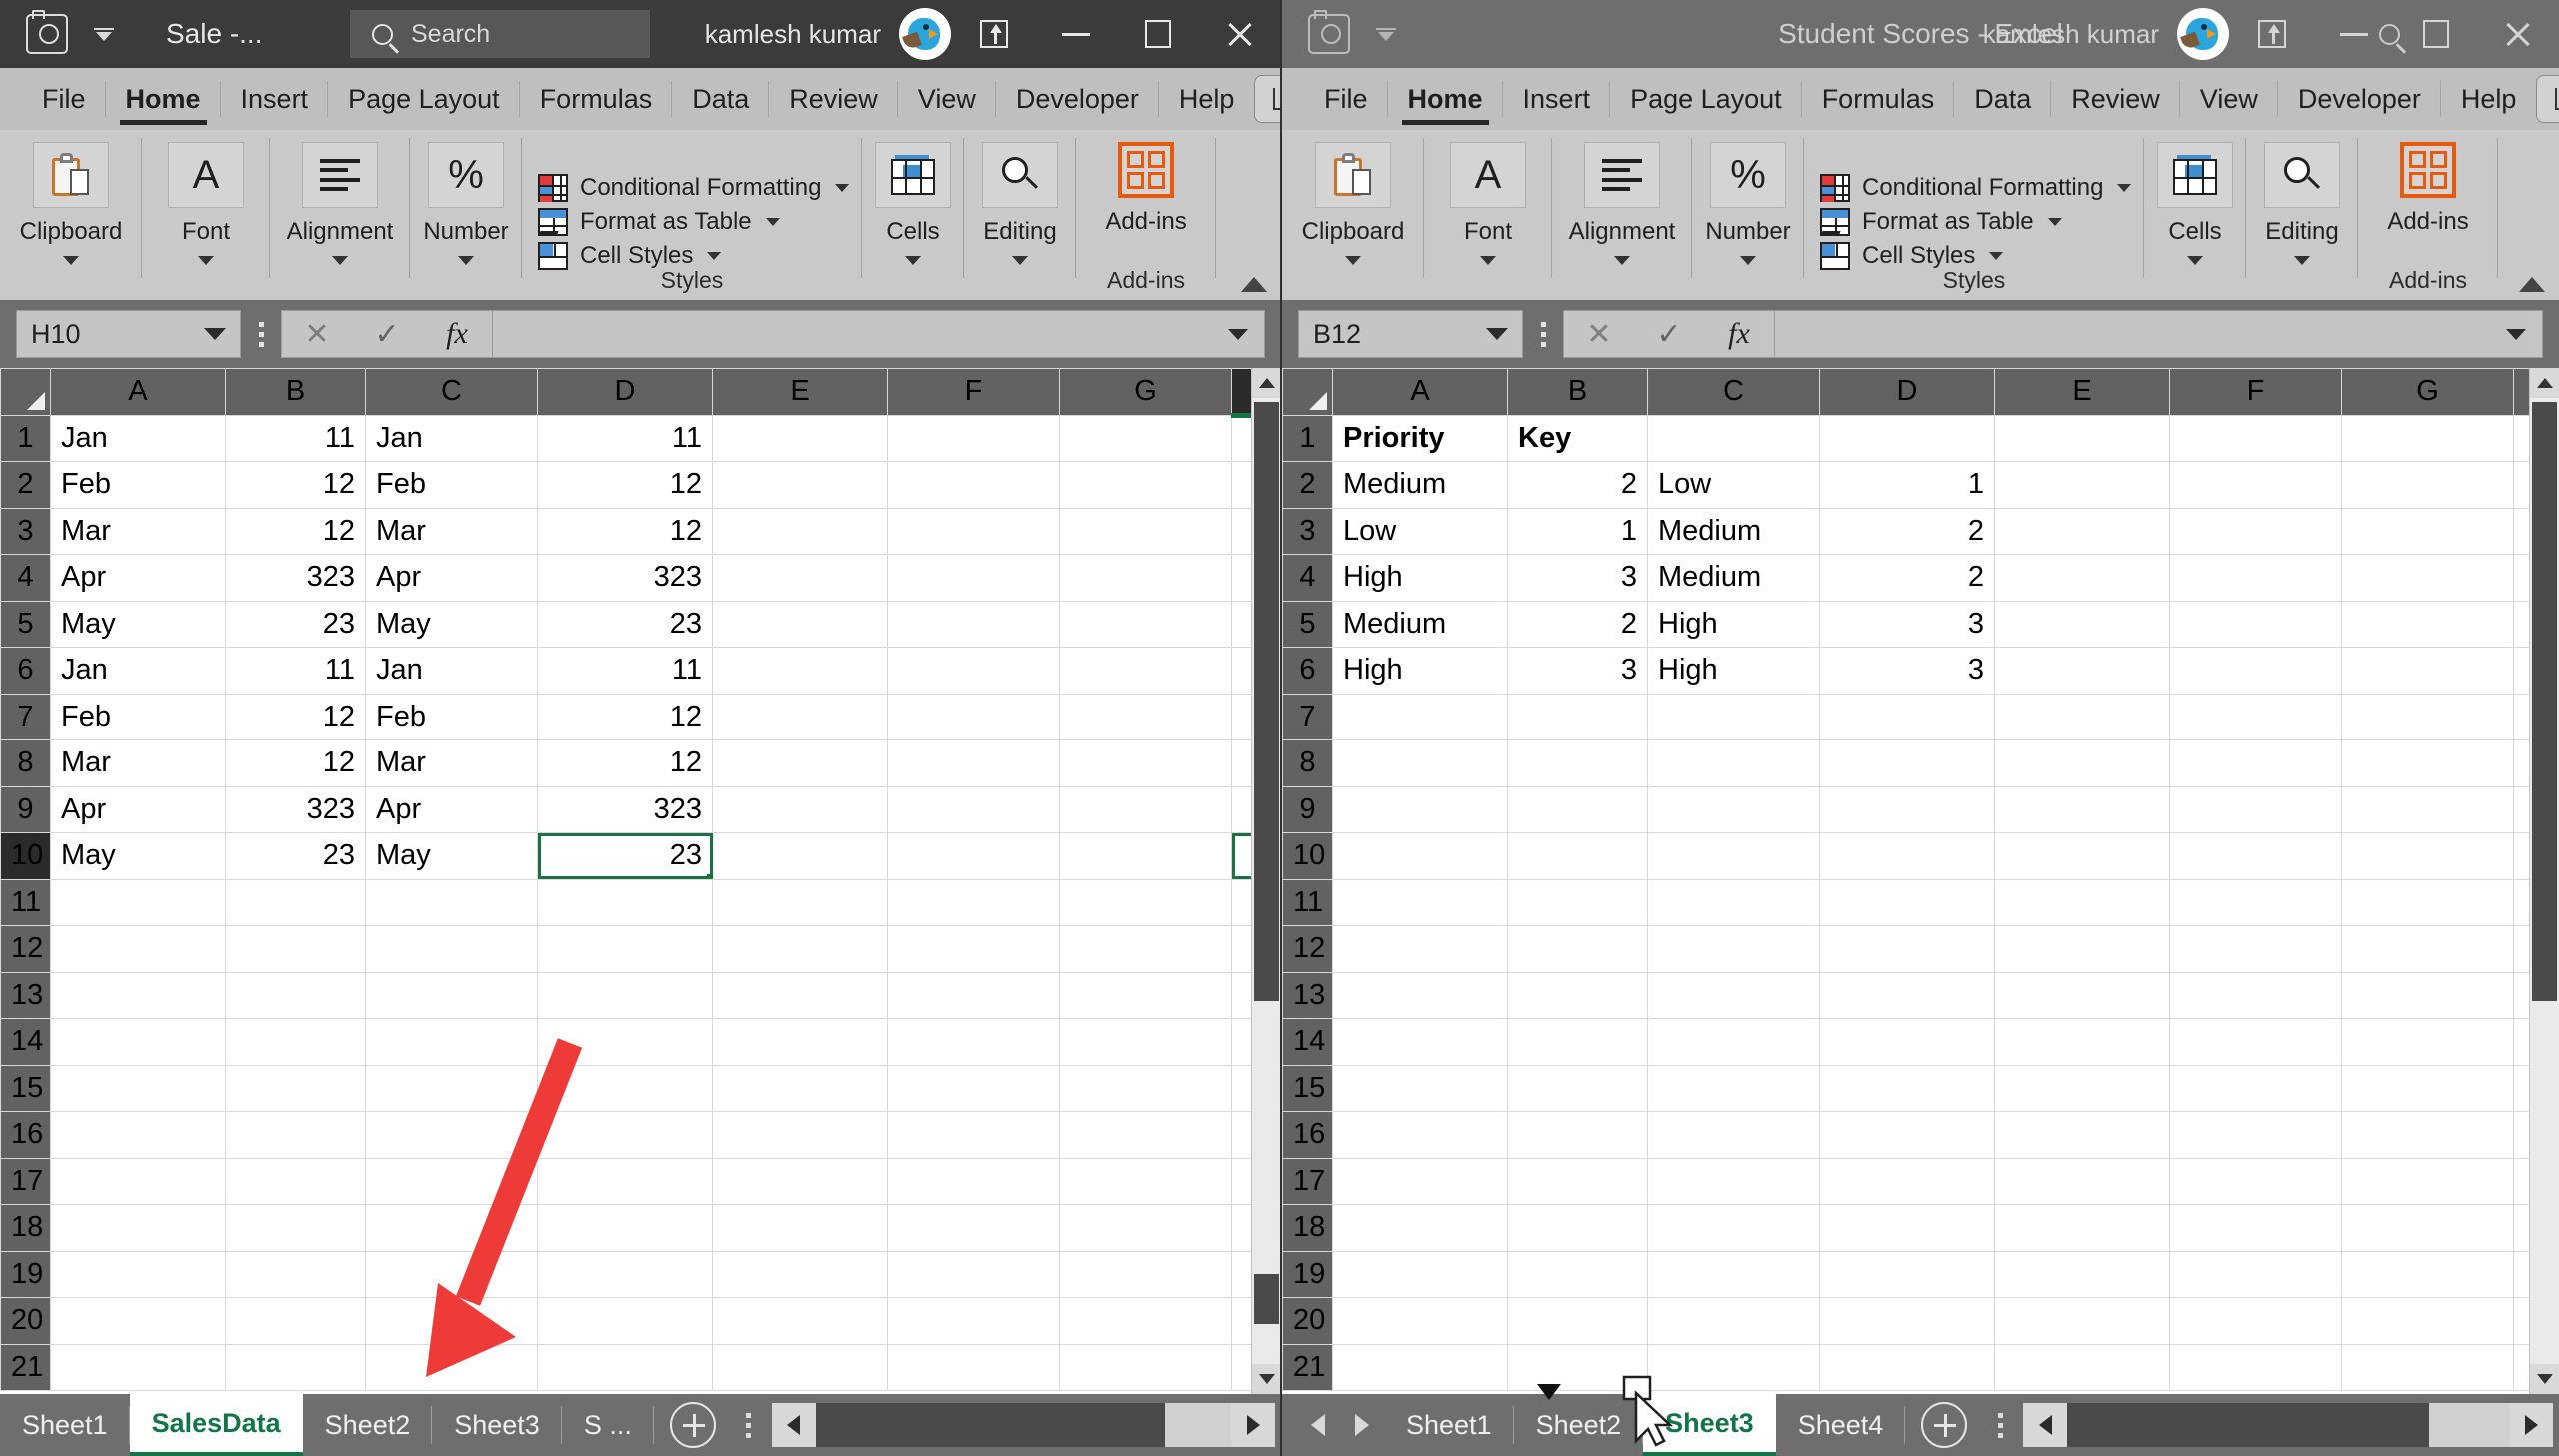 The height and width of the screenshot is (1456, 2559). I want to click on table-row: 15, so click(640, 1088).